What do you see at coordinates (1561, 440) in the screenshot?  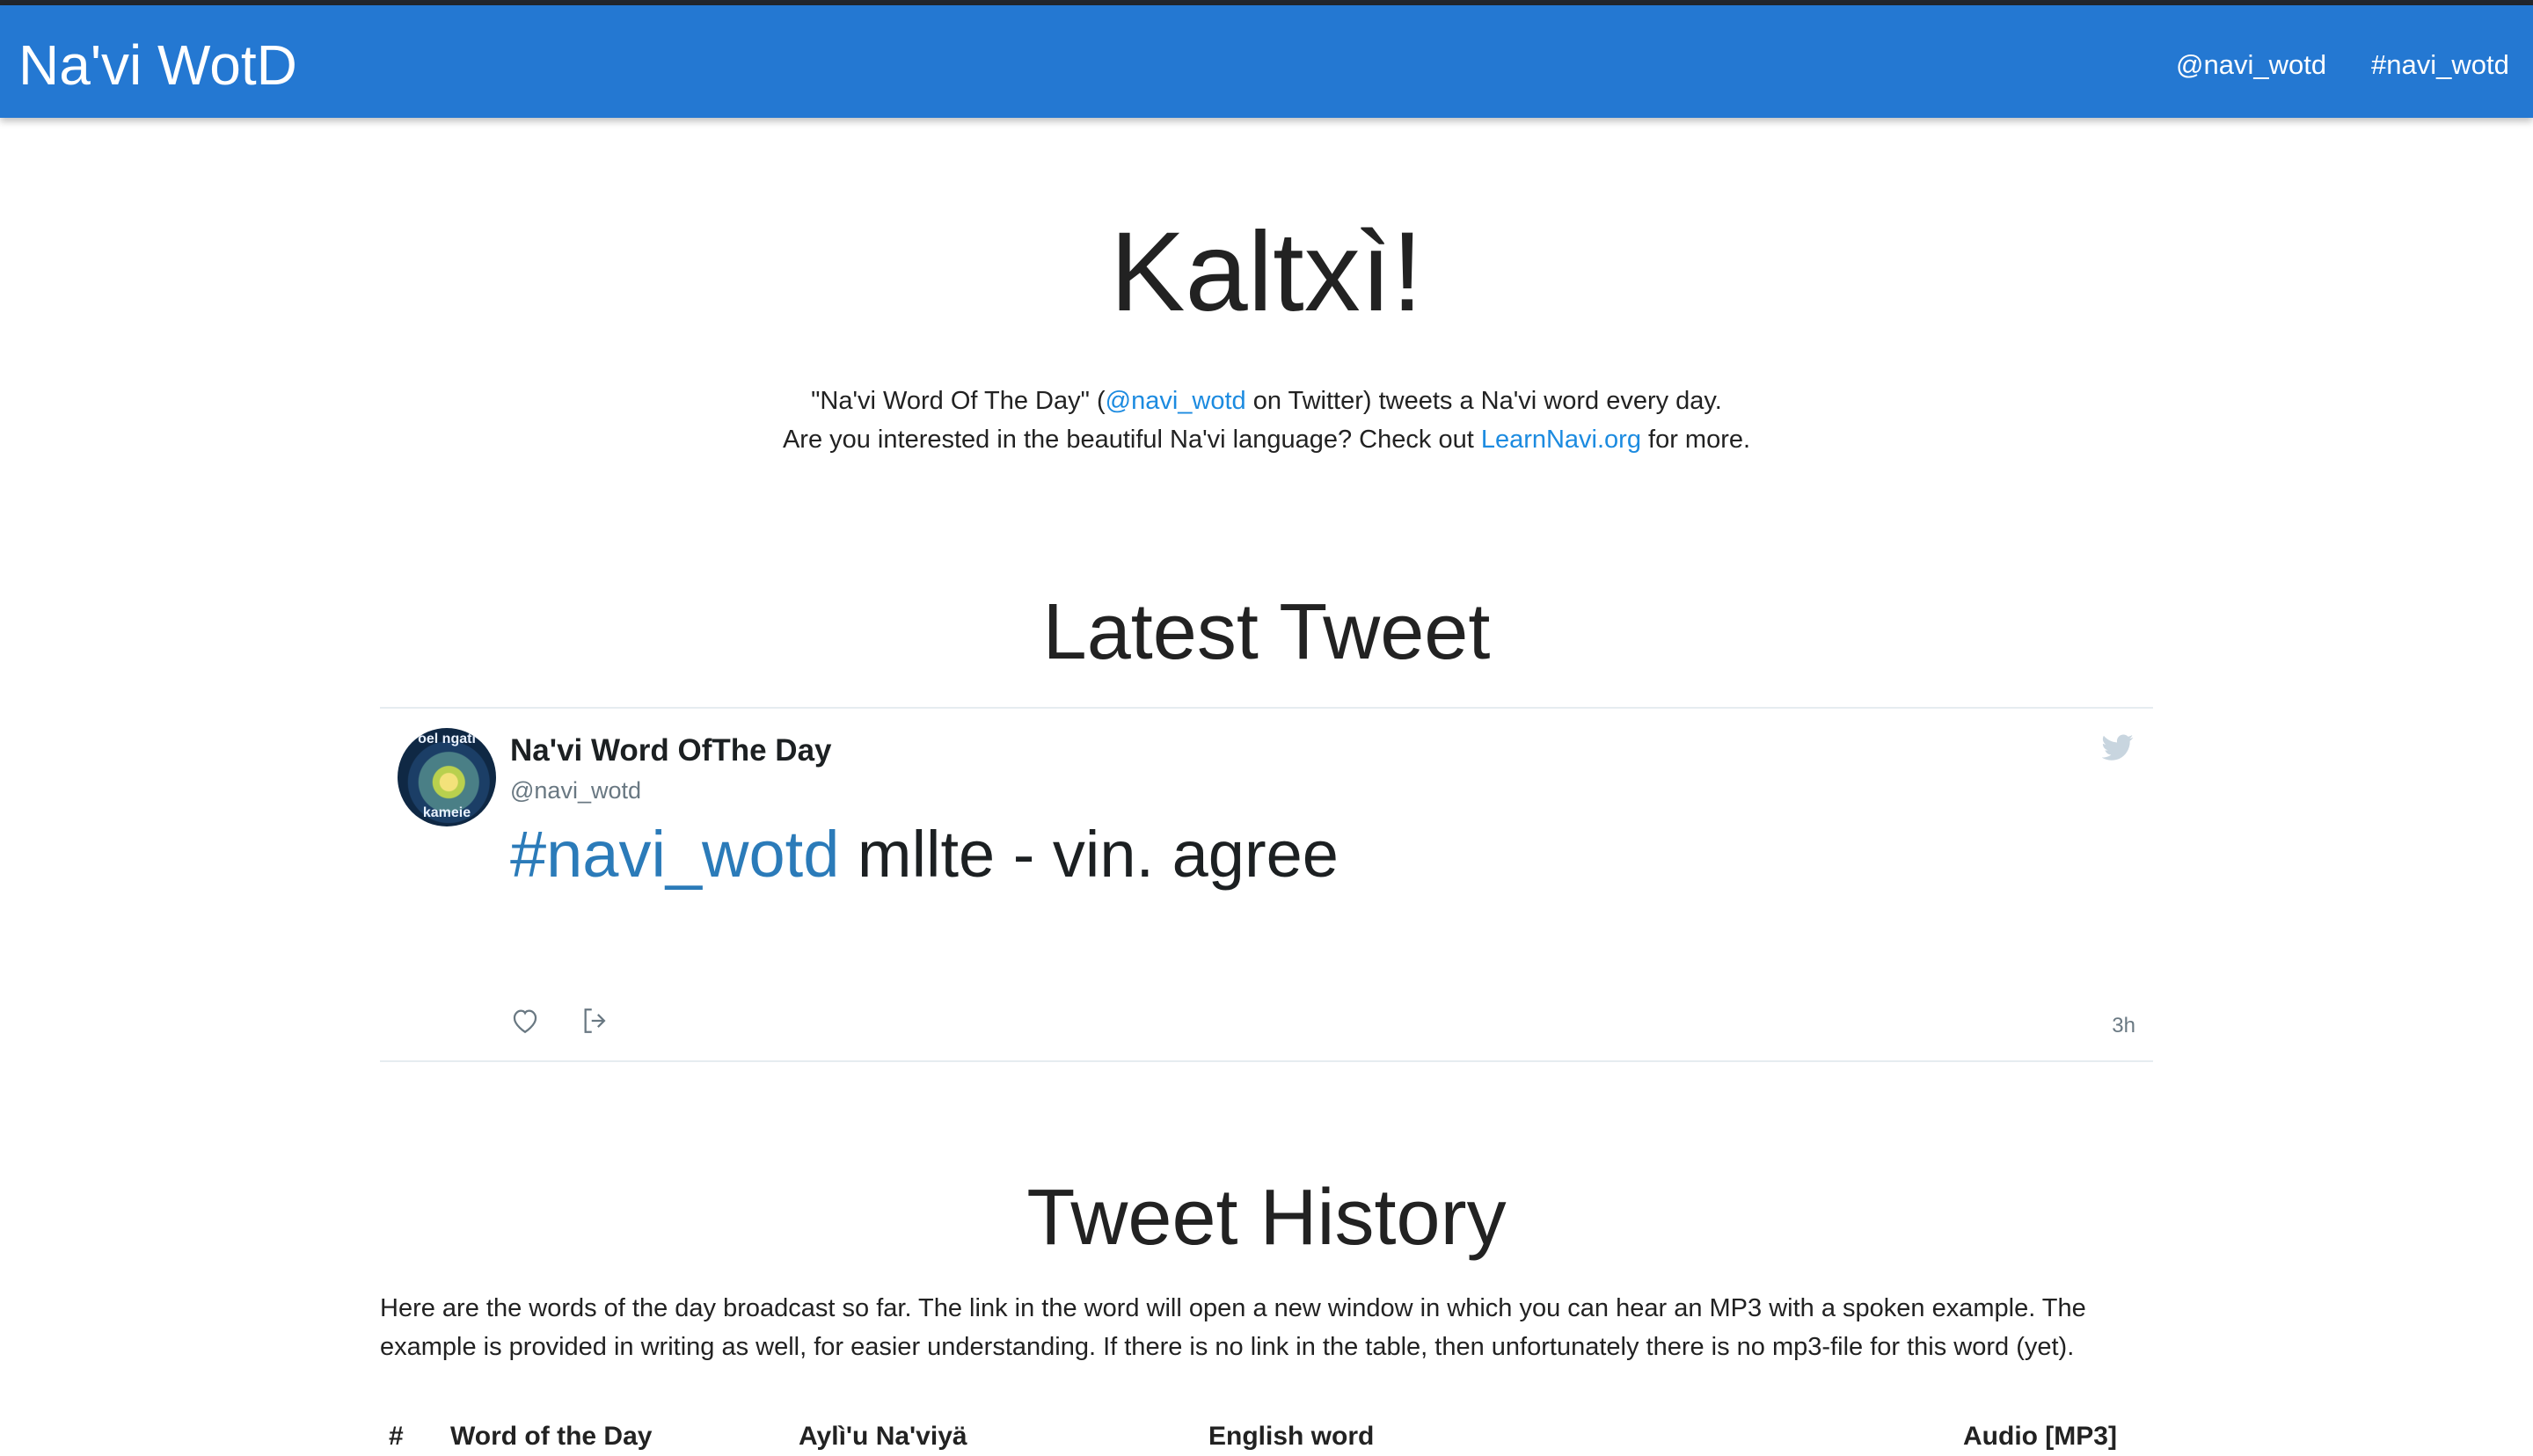 I see `learnnavi-link: LearnNavi.org` at bounding box center [1561, 440].